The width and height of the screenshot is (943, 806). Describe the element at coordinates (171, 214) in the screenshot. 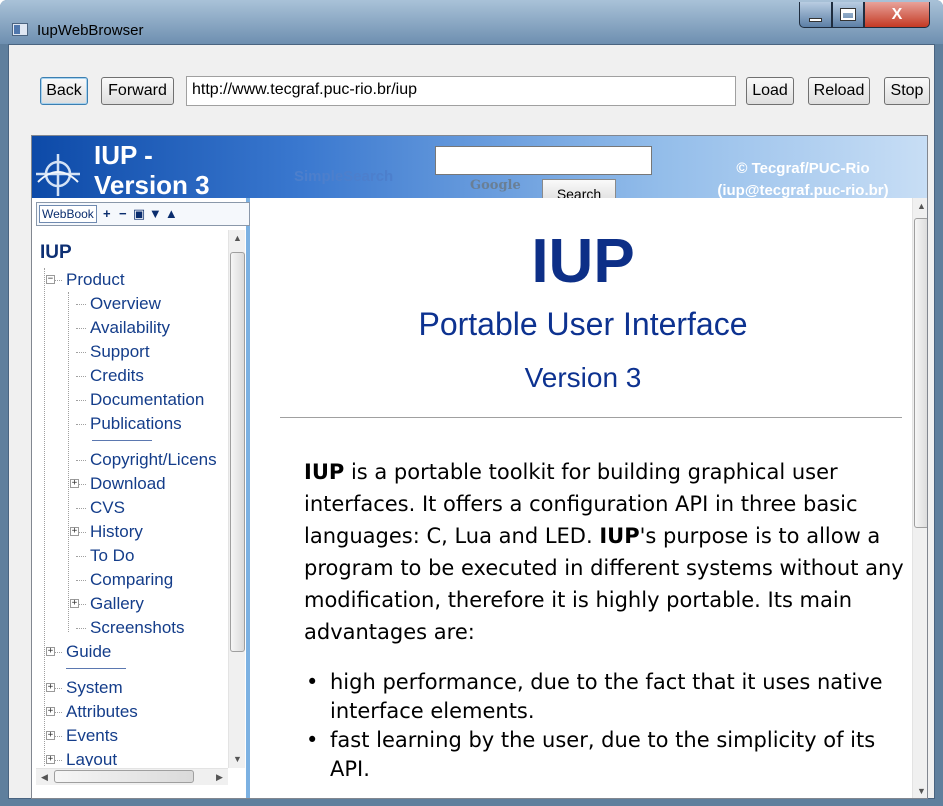

I see `previous-icon: ▲` at that location.